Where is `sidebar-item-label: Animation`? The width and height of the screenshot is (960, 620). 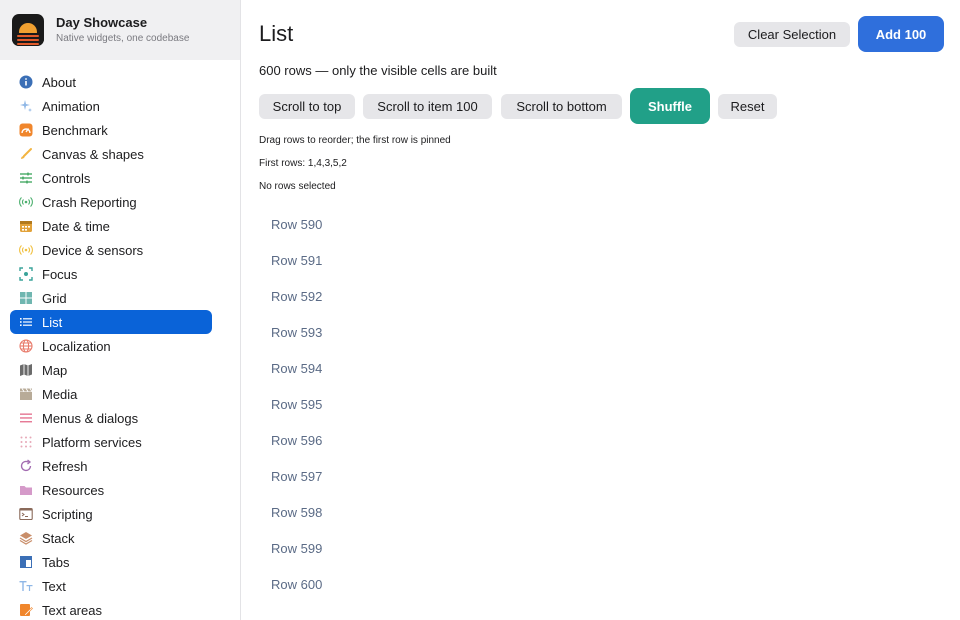 sidebar-item-label: Animation is located at coordinates (71, 106).